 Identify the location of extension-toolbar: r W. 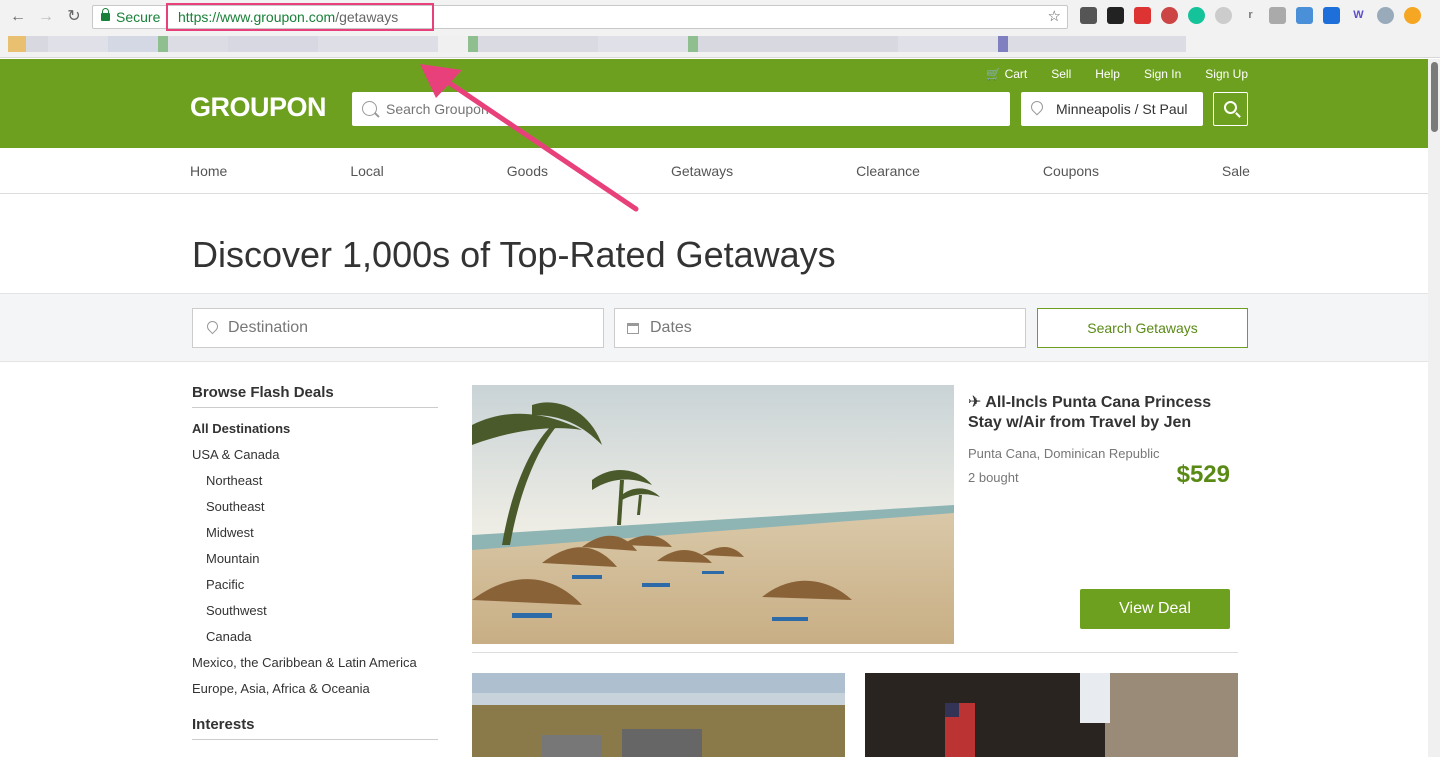
(1250, 15).